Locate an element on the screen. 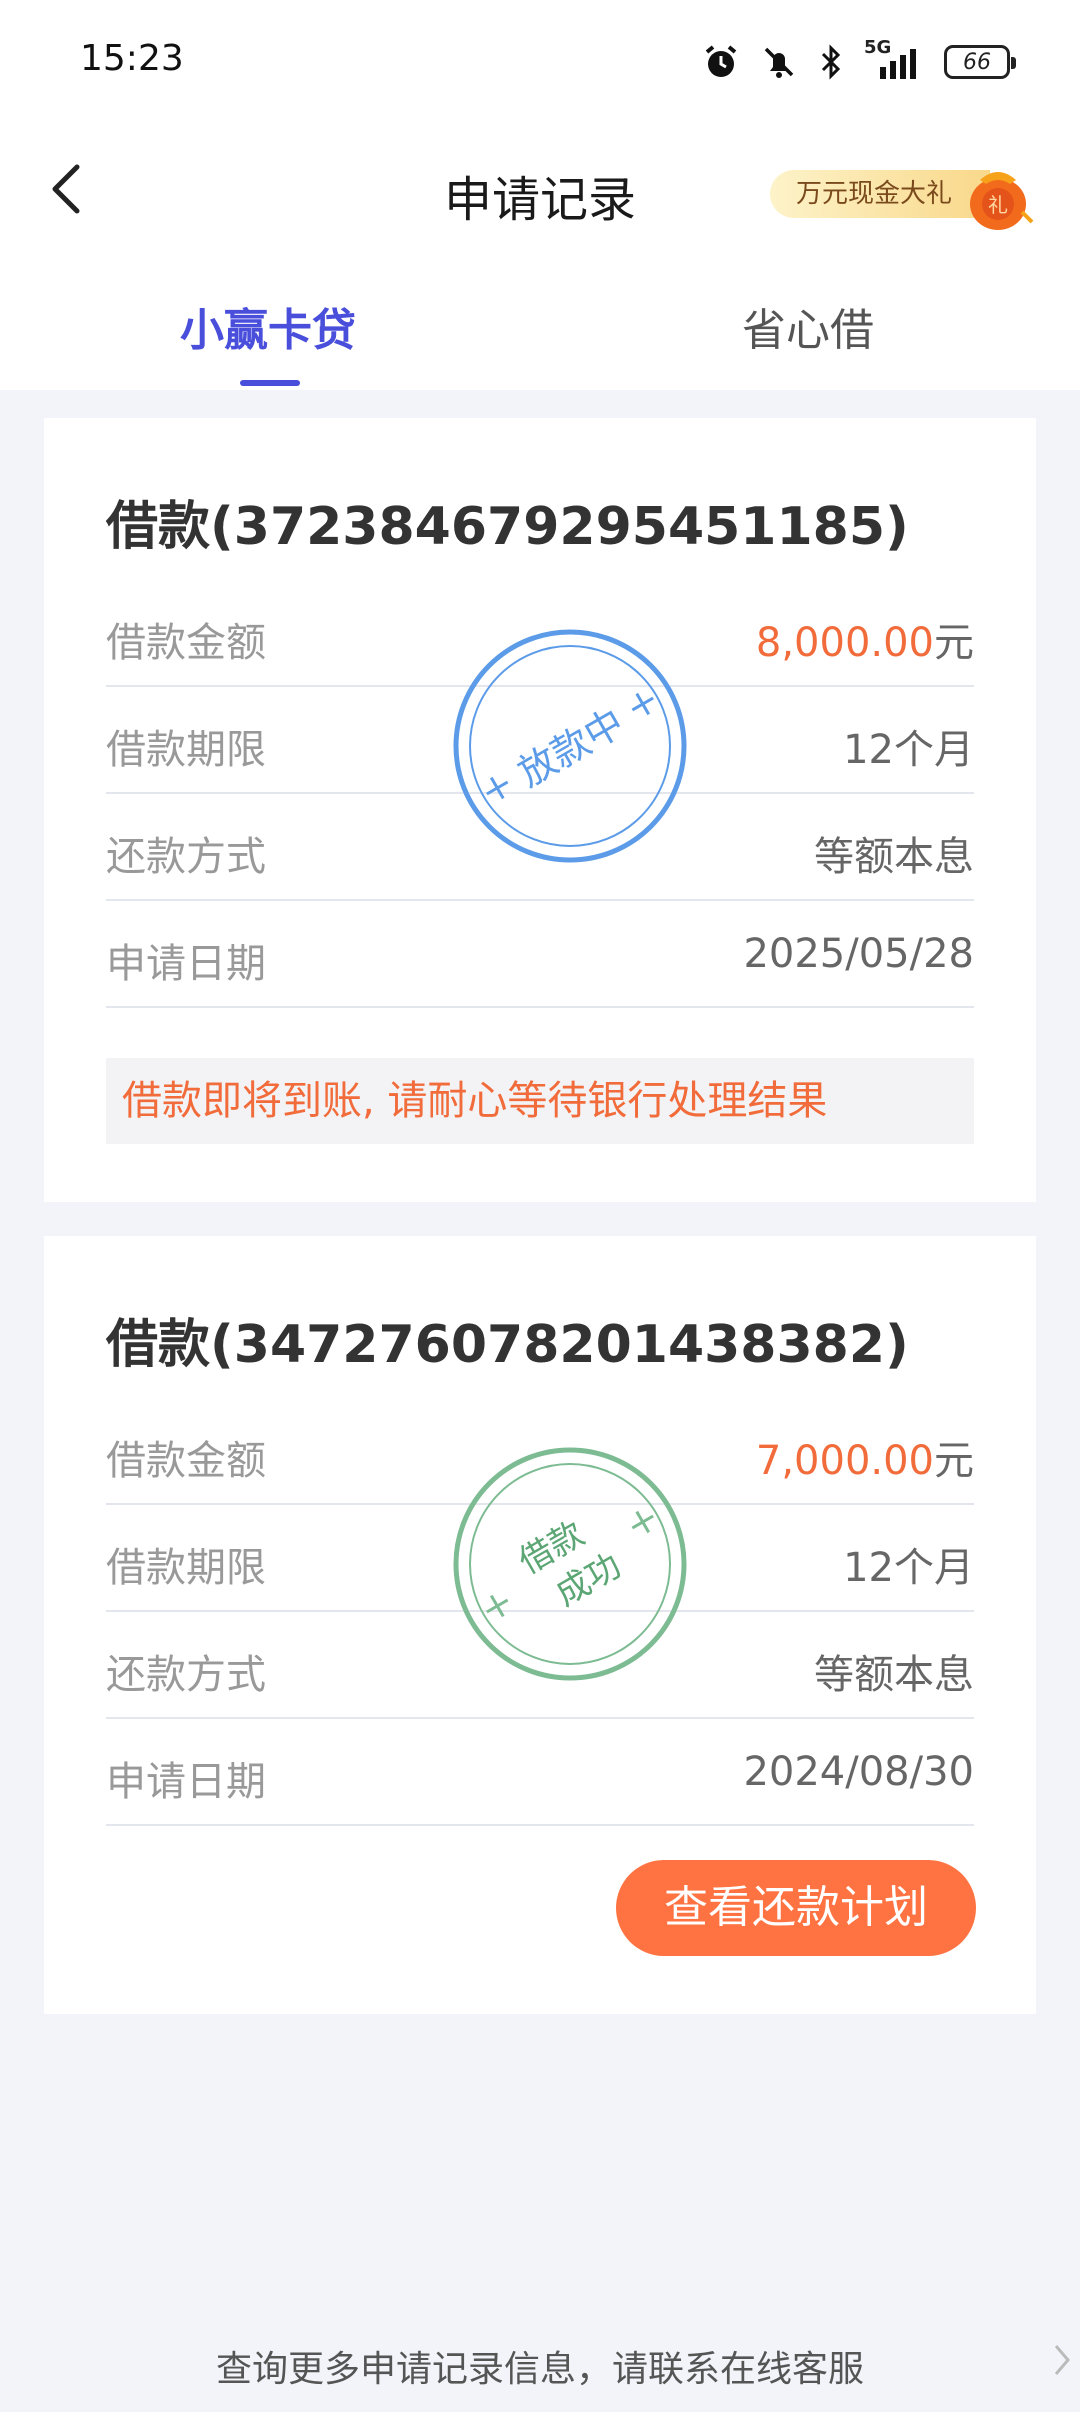 The image size is (1080, 2412). row-value: 7,000.00元 is located at coordinates (865, 1457).